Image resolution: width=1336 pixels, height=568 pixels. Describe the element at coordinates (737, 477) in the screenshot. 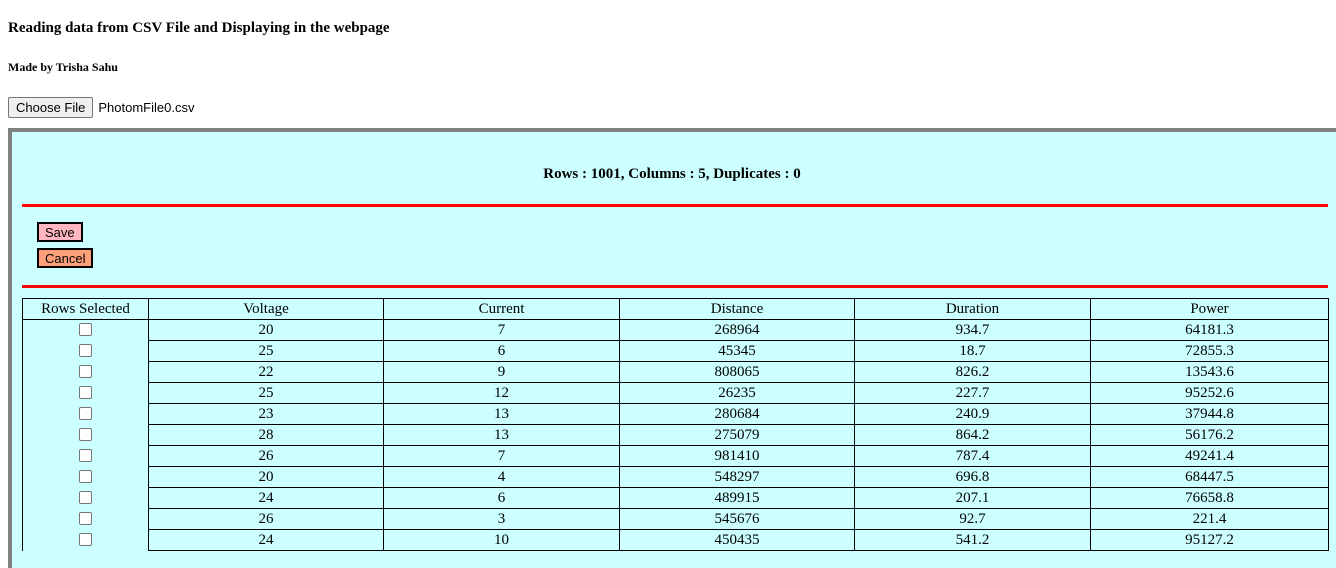

I see `table-cell: 548297` at that location.